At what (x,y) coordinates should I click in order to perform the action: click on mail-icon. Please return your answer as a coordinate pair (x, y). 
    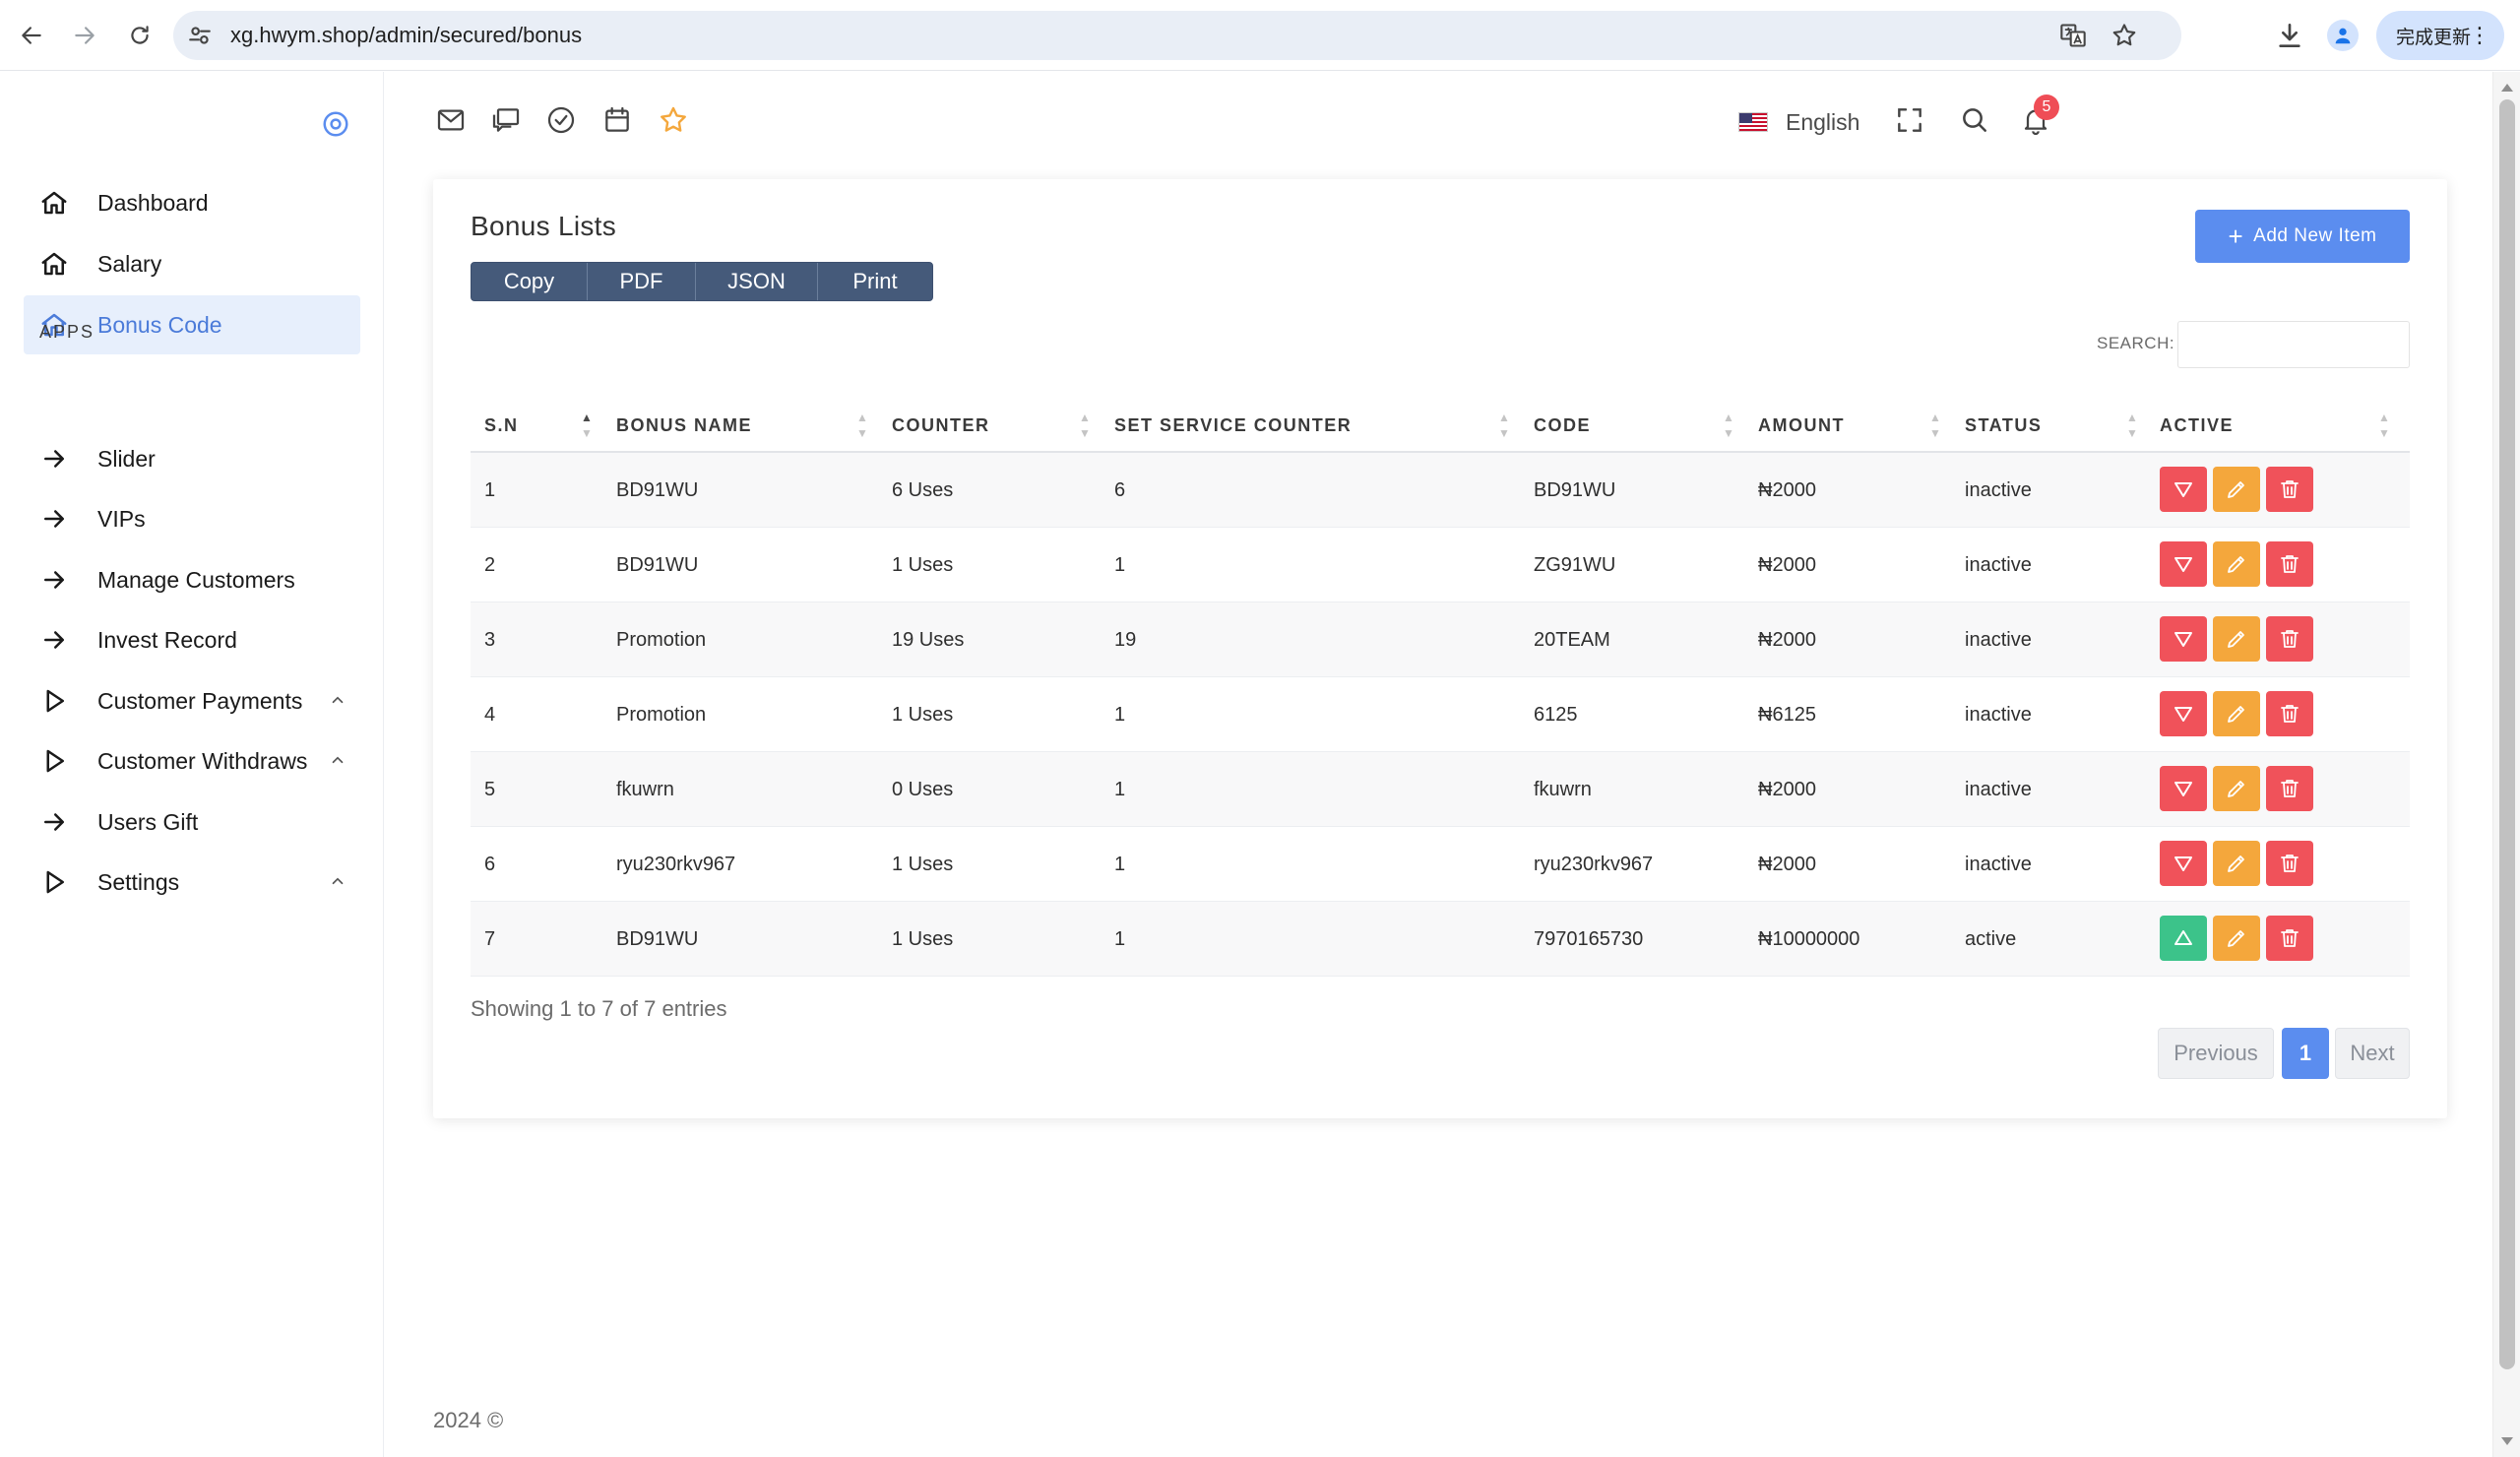
    Looking at the image, I should click on (451, 120).